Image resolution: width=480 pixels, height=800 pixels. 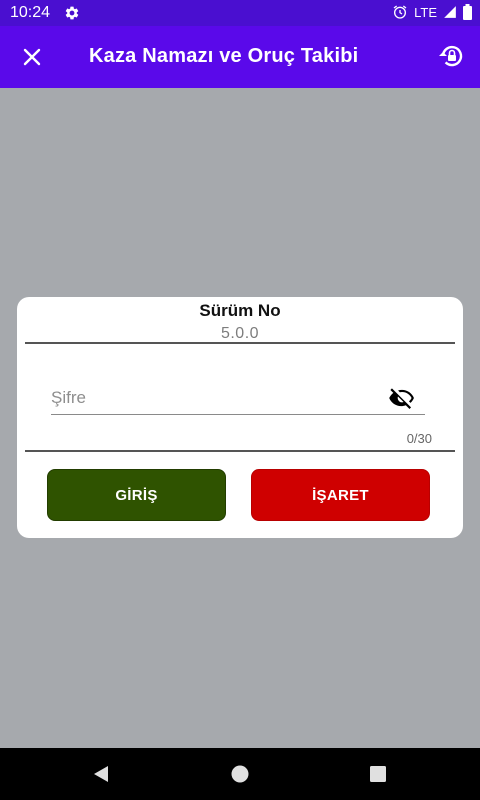 I want to click on alarm-icon, so click(x=400, y=12).